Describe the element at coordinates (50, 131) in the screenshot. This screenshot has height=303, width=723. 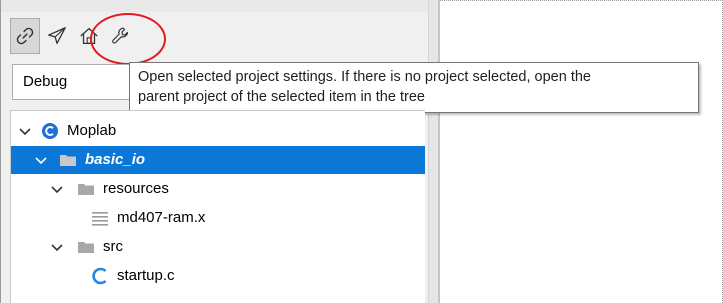
I see `project-c-icon` at that location.